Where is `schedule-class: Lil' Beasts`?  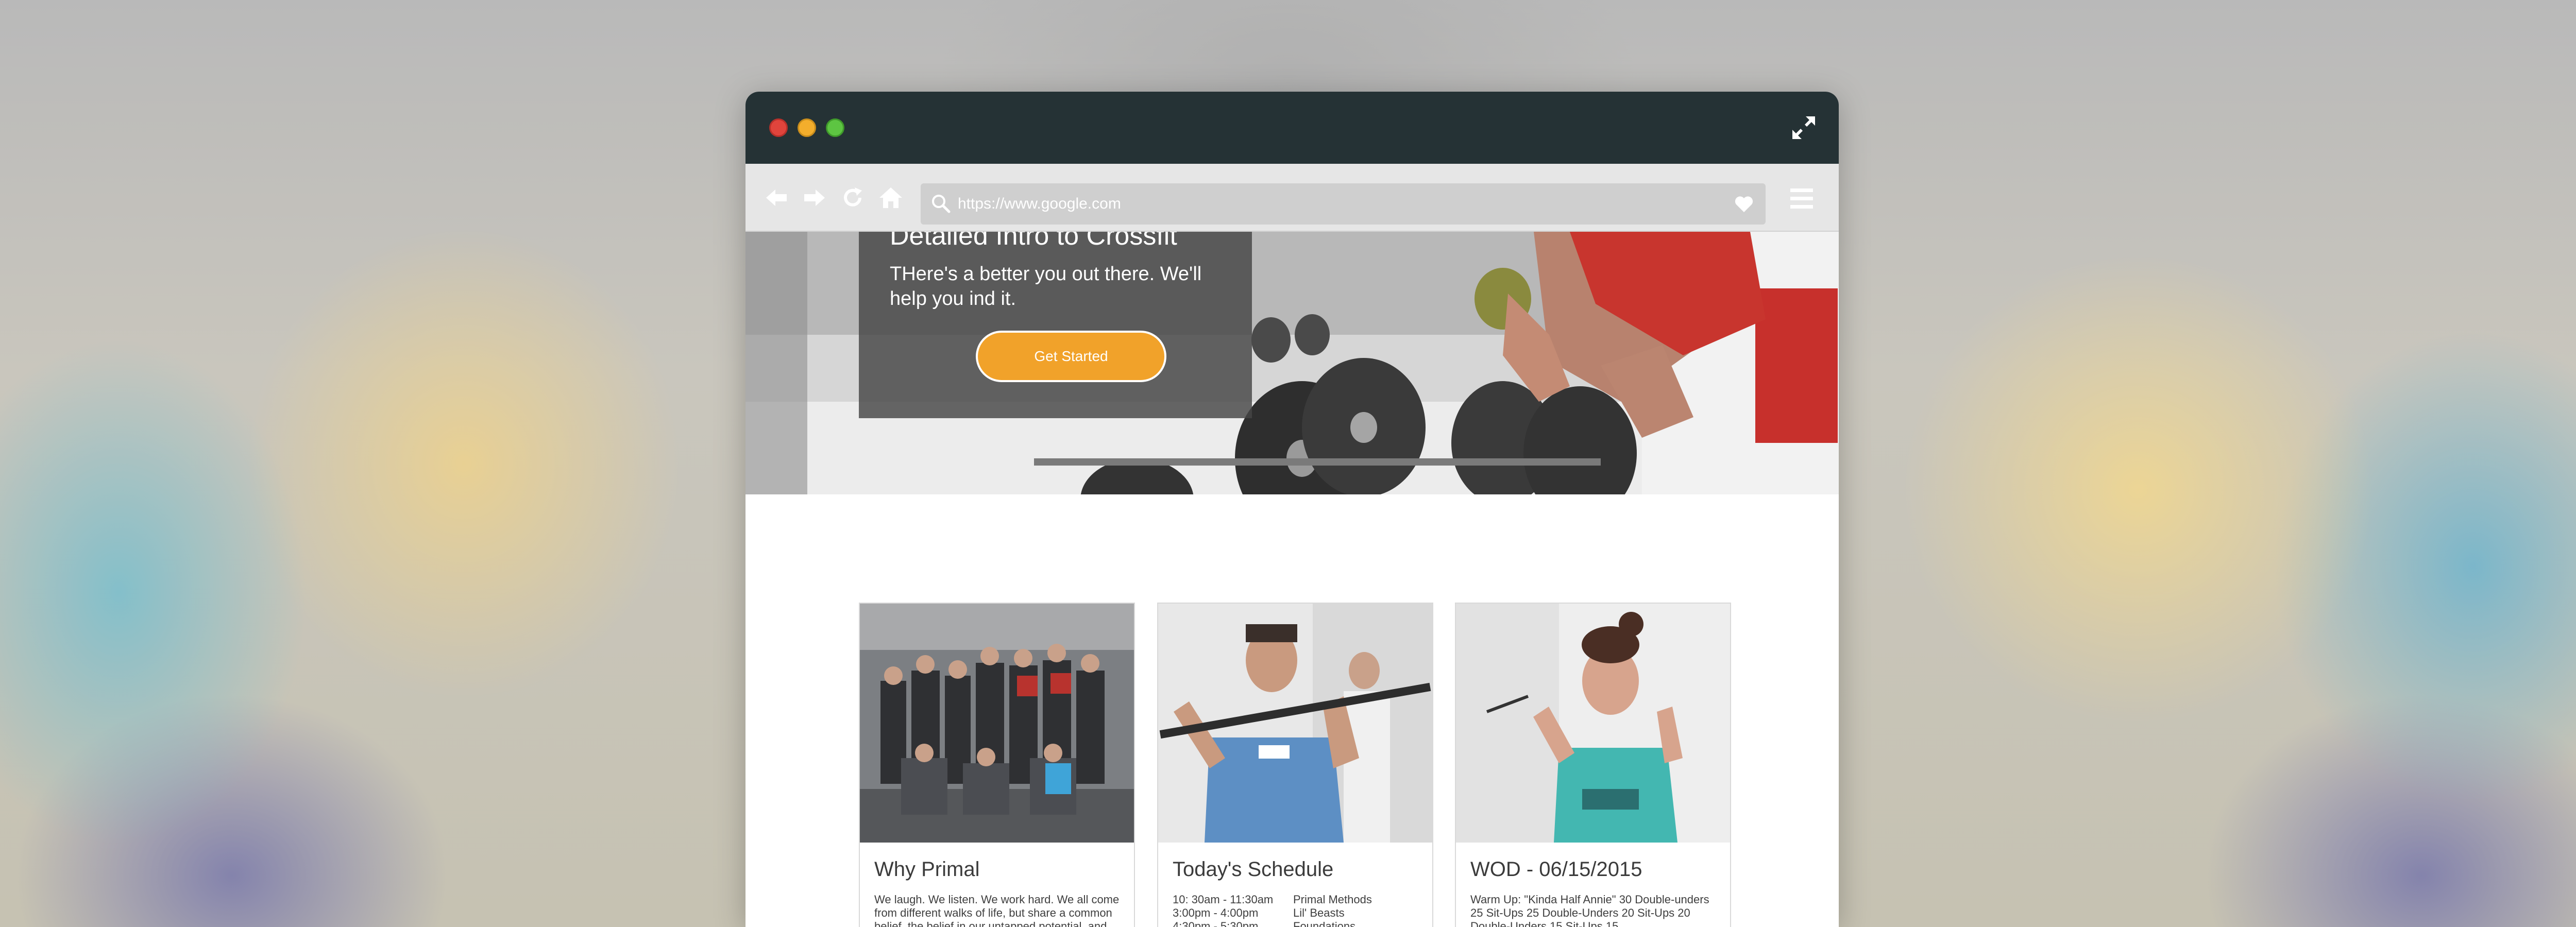
schedule-class: Lil' Beasts is located at coordinates (1319, 912).